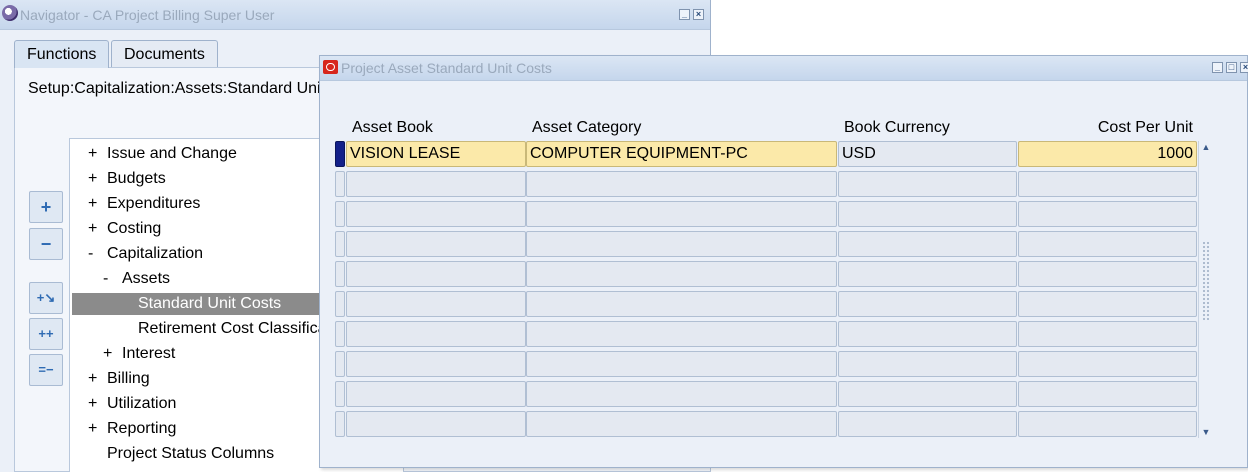 The width and height of the screenshot is (1248, 472). What do you see at coordinates (142, 403) in the screenshot?
I see `tree-item-label: Utilization` at bounding box center [142, 403].